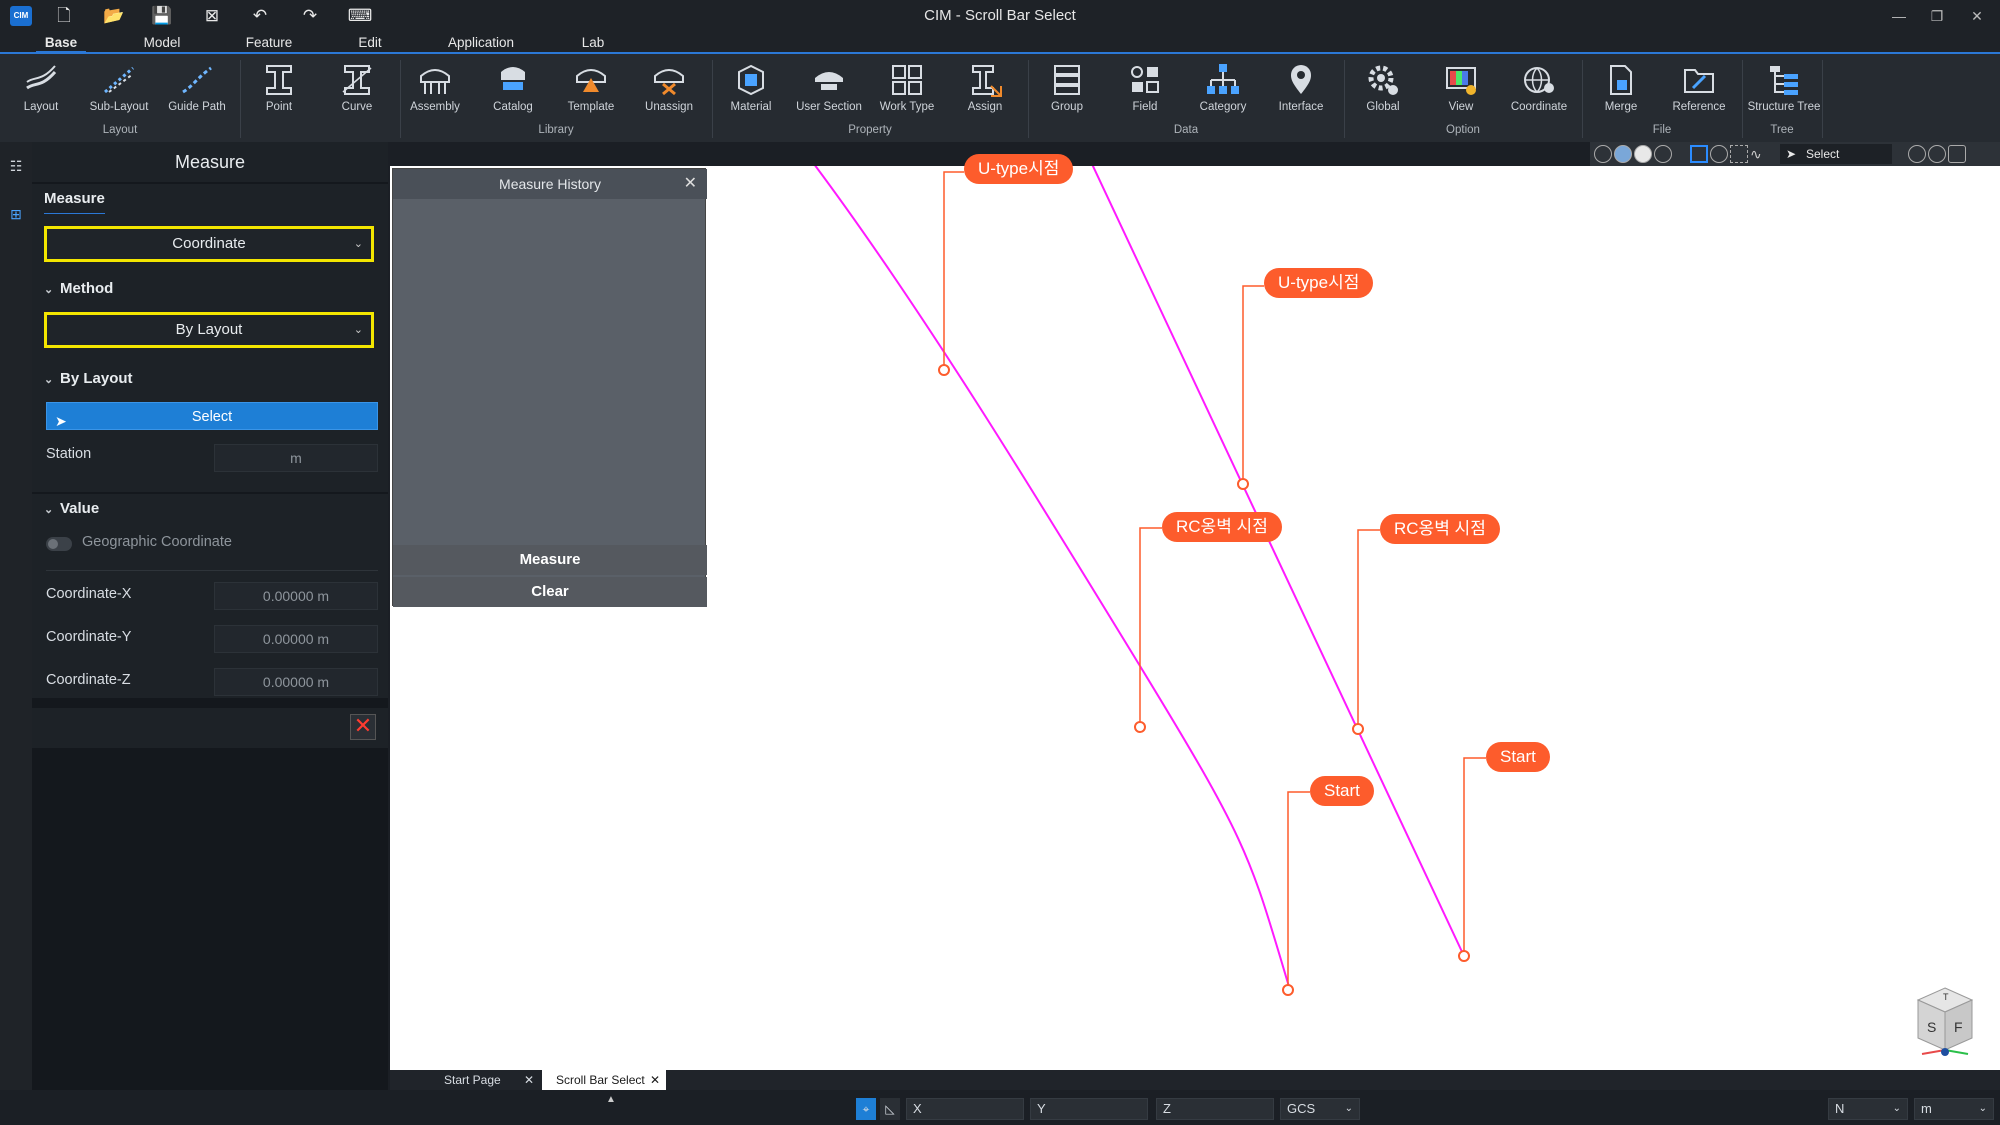 The width and height of the screenshot is (2000, 1125). Describe the element at coordinates (1937, 16) in the screenshot. I see `restore-button: ❐` at that location.